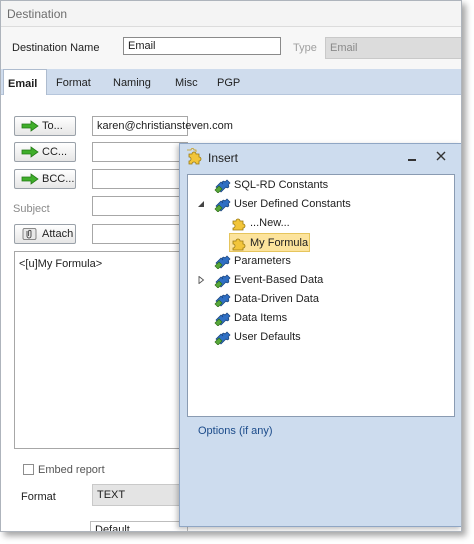 The image size is (474, 544). What do you see at coordinates (162, 126) in the screenshot?
I see `to-field: karen@christiansteven.com` at bounding box center [162, 126].